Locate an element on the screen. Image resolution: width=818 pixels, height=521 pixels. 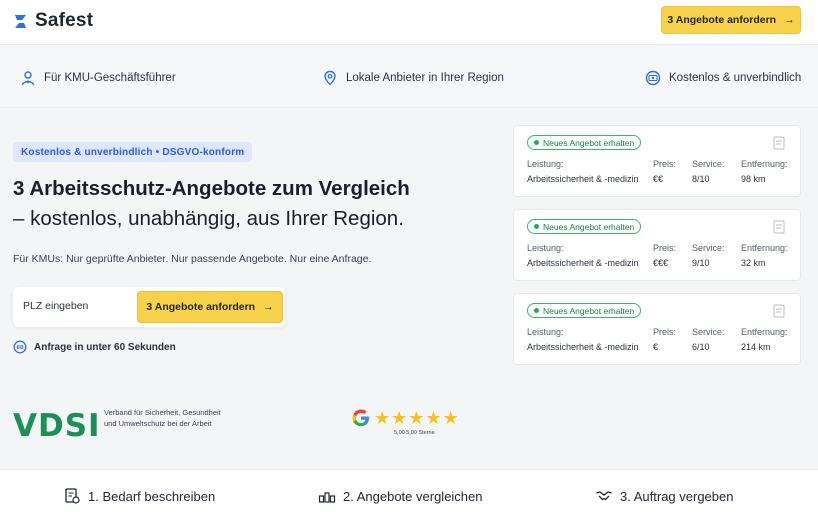
step-award: 3. Auftrag vergeben is located at coordinates (664, 496).